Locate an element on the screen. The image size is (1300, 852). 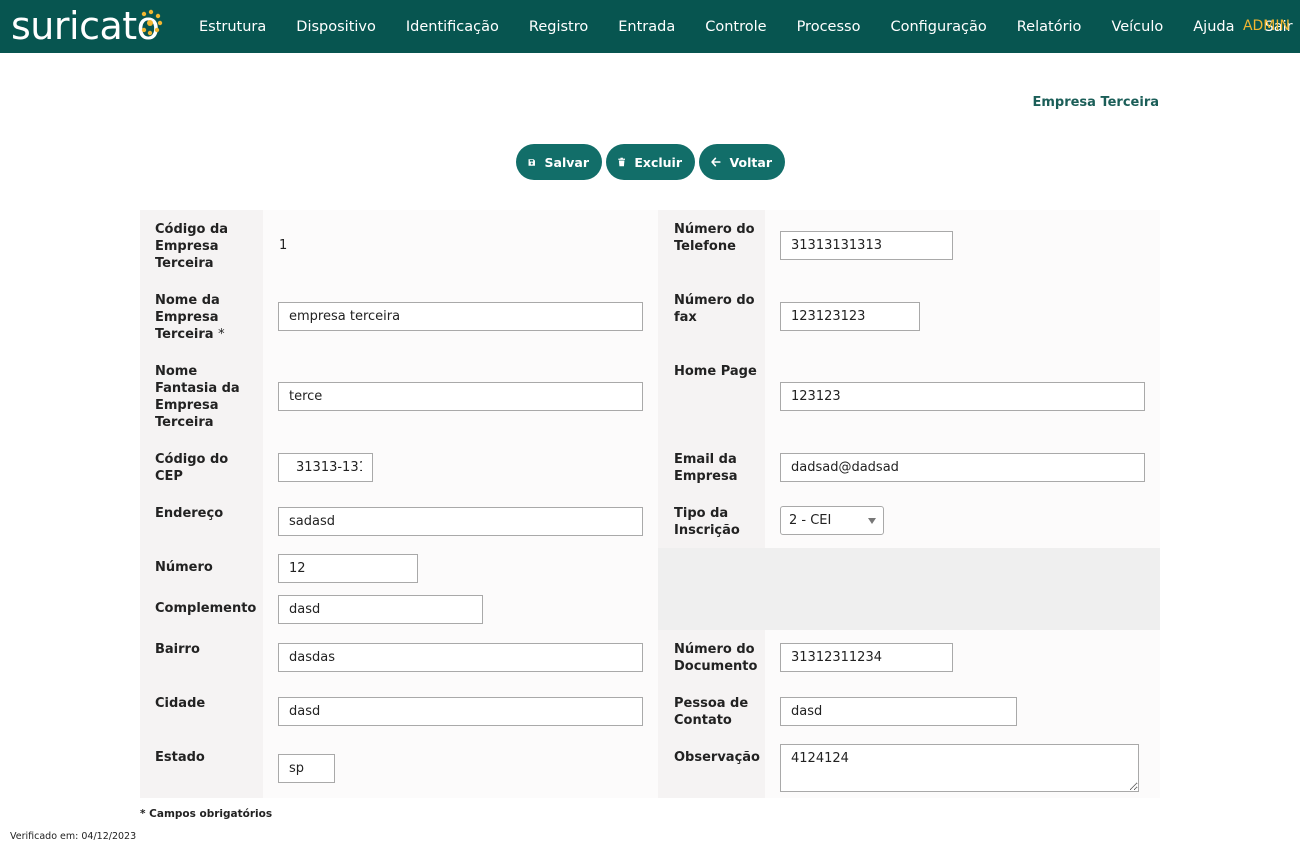
estado-label: Estado is located at coordinates (180, 757).